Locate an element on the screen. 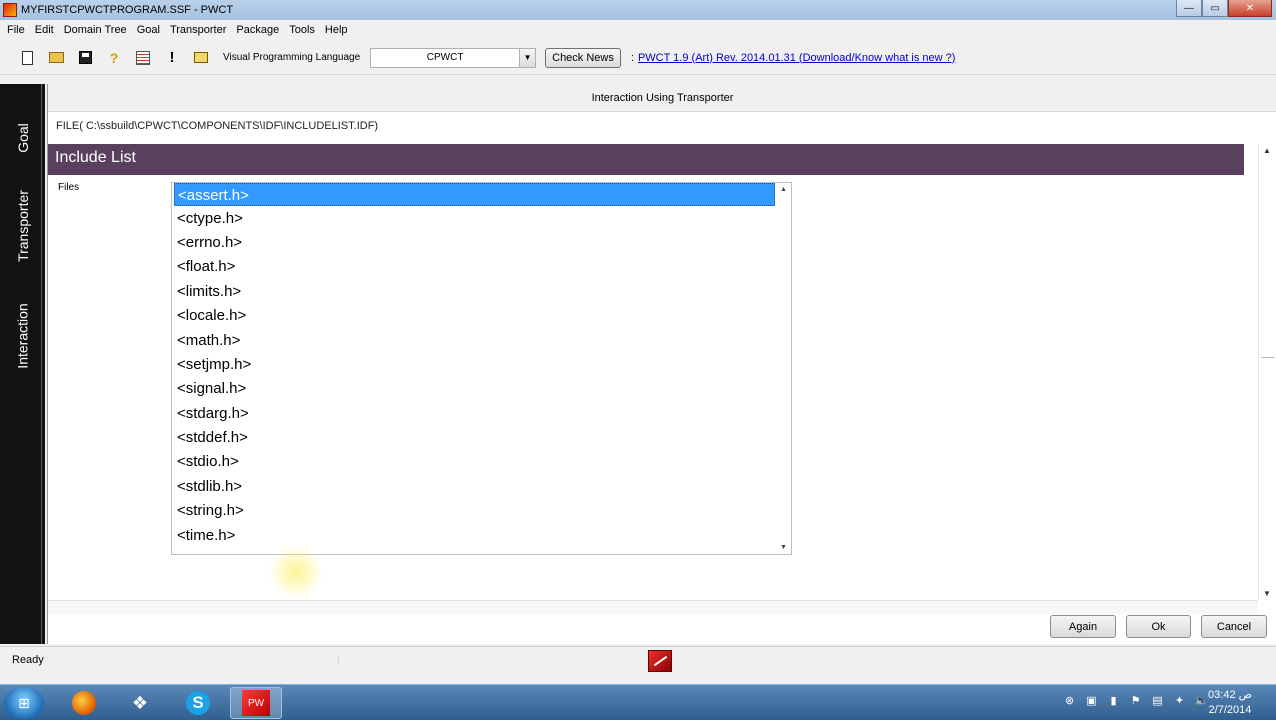  folder-icon is located at coordinates (201, 58).